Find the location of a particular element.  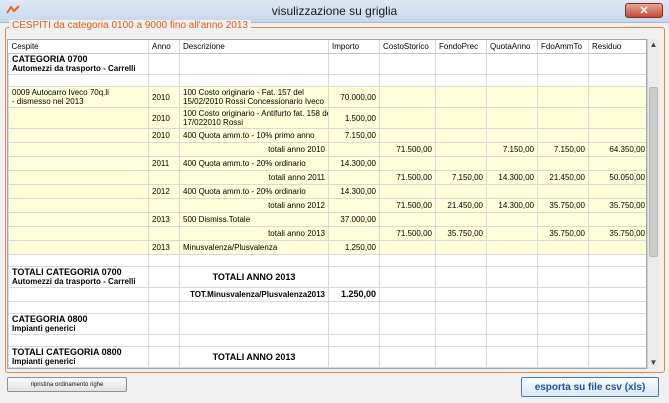

cell-residuo: 35.750,00 is located at coordinates (617, 233).